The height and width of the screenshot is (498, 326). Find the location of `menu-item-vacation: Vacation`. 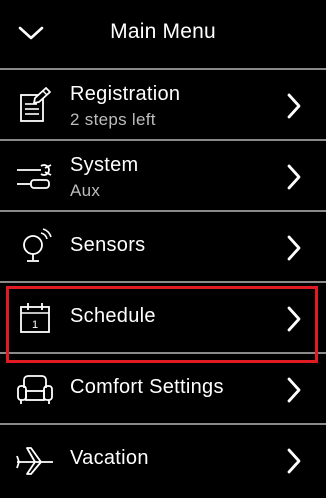

menu-item-vacation: Vacation is located at coordinates (163, 458).